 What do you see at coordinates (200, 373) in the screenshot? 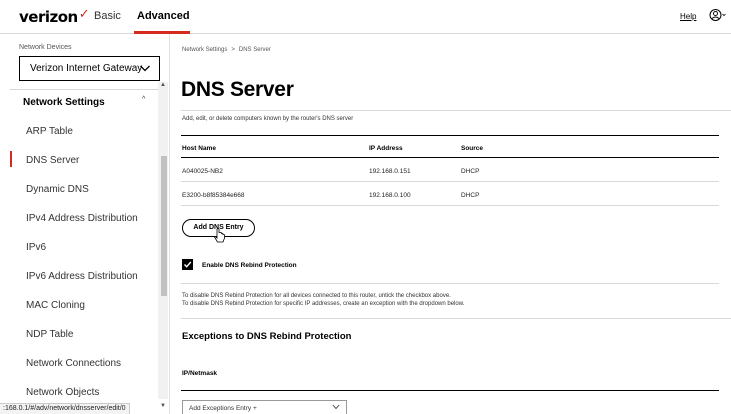
I see `ip-netmask-column-label: IP/Netmask` at bounding box center [200, 373].